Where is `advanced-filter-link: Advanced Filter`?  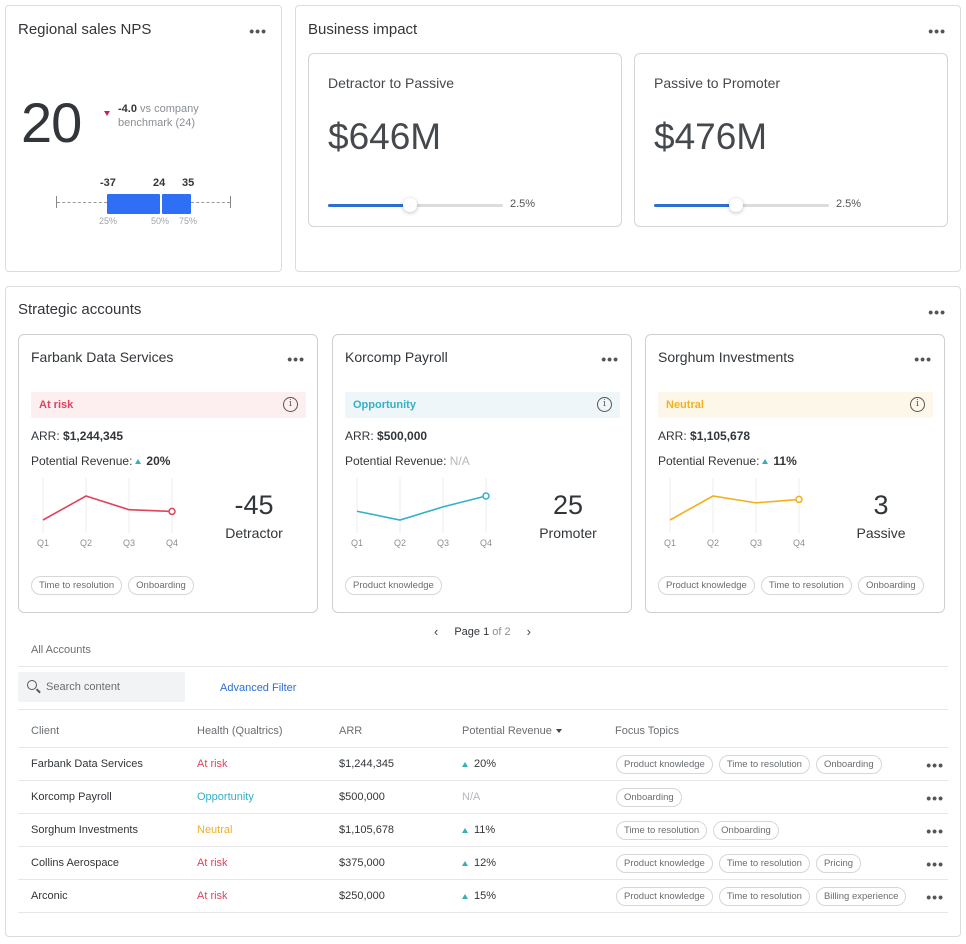
advanced-filter-link: Advanced Filter is located at coordinates (258, 688).